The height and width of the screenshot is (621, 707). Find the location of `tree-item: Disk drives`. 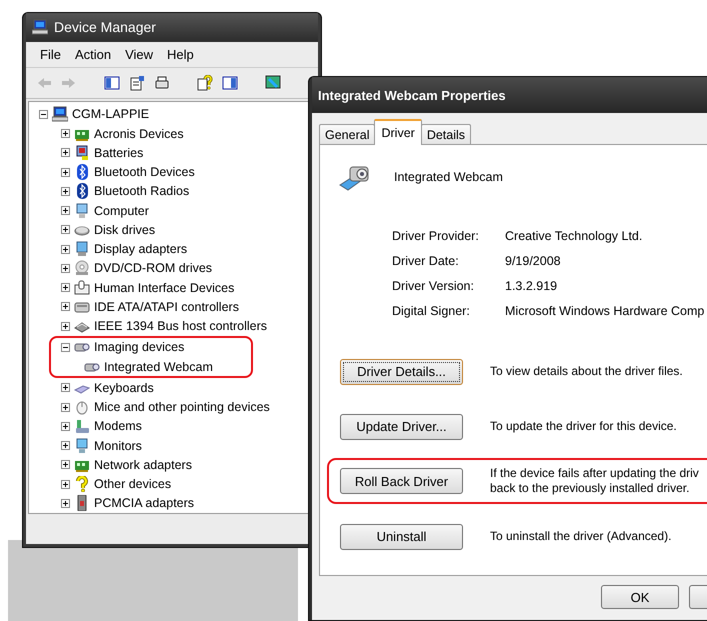

tree-item: Disk drives is located at coordinates (125, 229).